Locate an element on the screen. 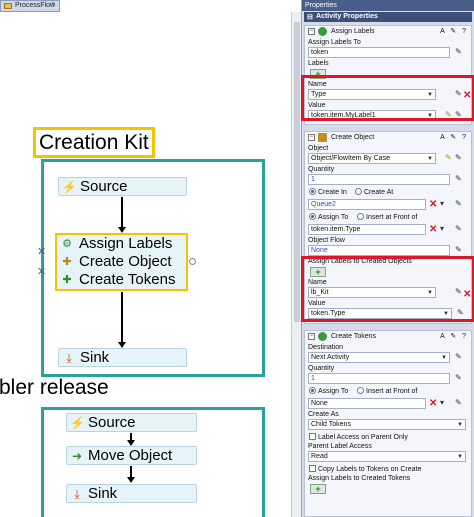  sink-icon: ⤓ is located at coordinates (77, 494).